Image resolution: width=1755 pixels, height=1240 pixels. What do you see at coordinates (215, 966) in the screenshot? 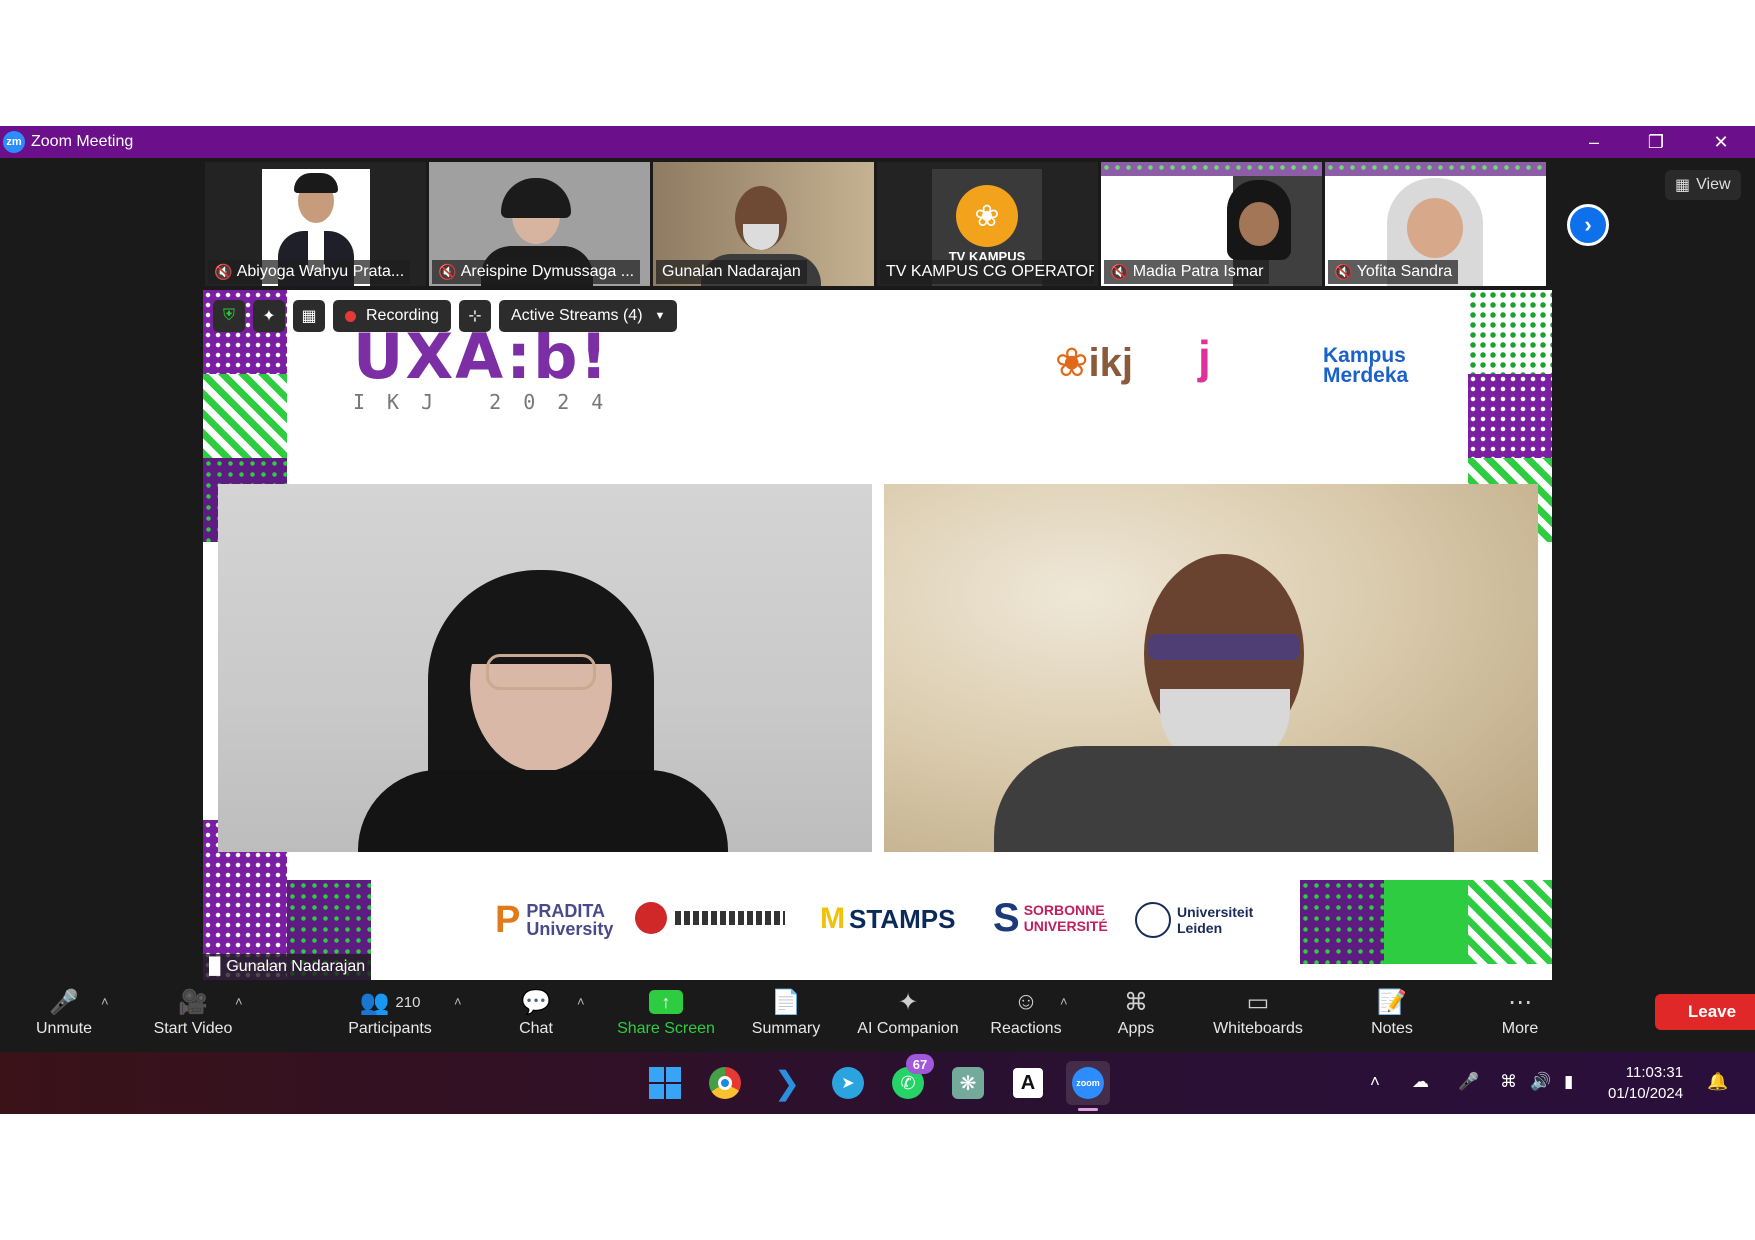
I see `signal-bars-icon: █` at bounding box center [215, 966].